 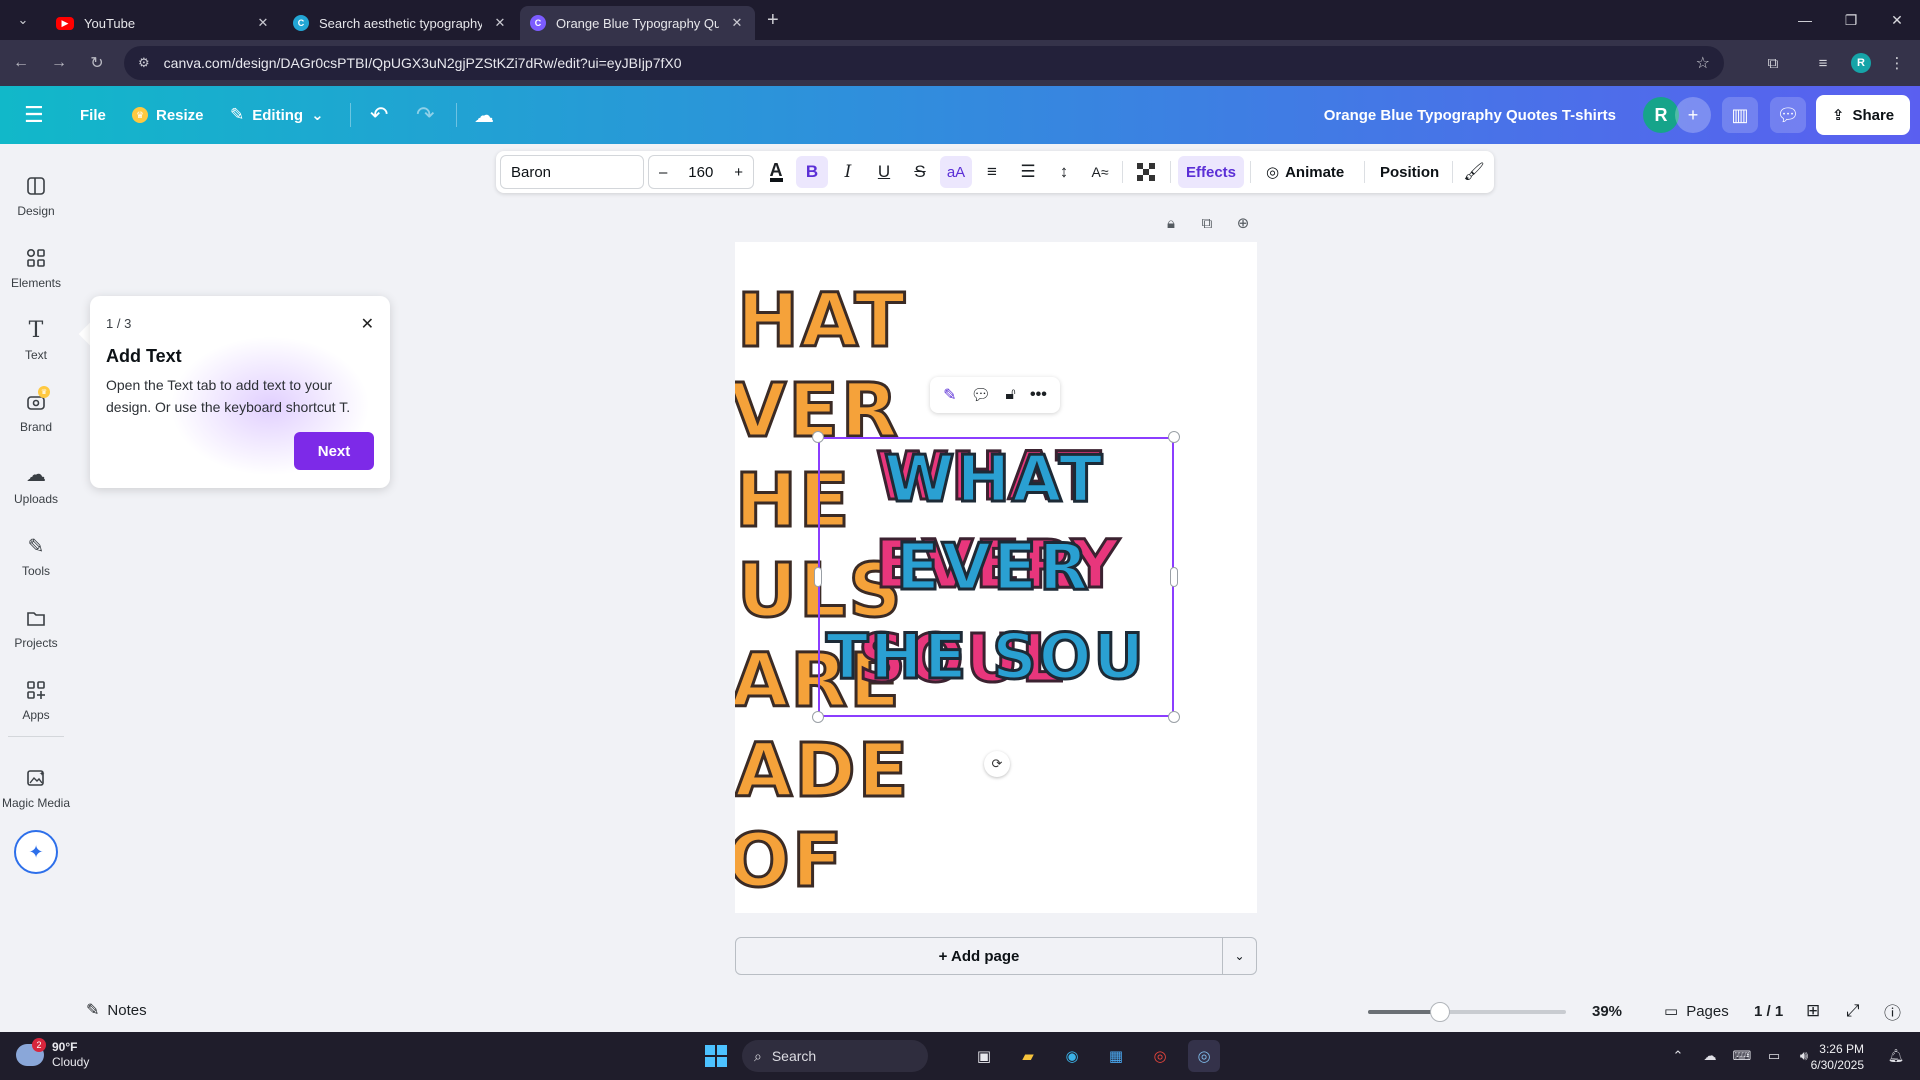 What do you see at coordinates (1467, 1012) in the screenshot?
I see `zoom-slider` at bounding box center [1467, 1012].